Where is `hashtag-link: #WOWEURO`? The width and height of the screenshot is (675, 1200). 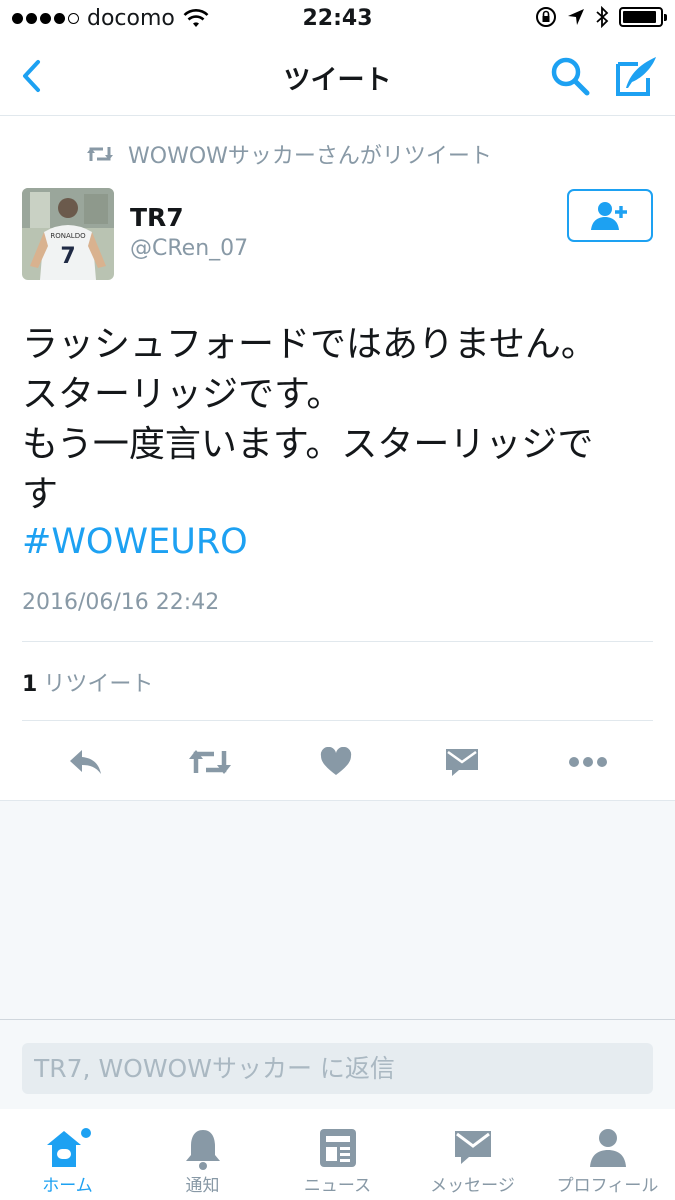
hashtag-link: #WOWEURO is located at coordinates (135, 542).